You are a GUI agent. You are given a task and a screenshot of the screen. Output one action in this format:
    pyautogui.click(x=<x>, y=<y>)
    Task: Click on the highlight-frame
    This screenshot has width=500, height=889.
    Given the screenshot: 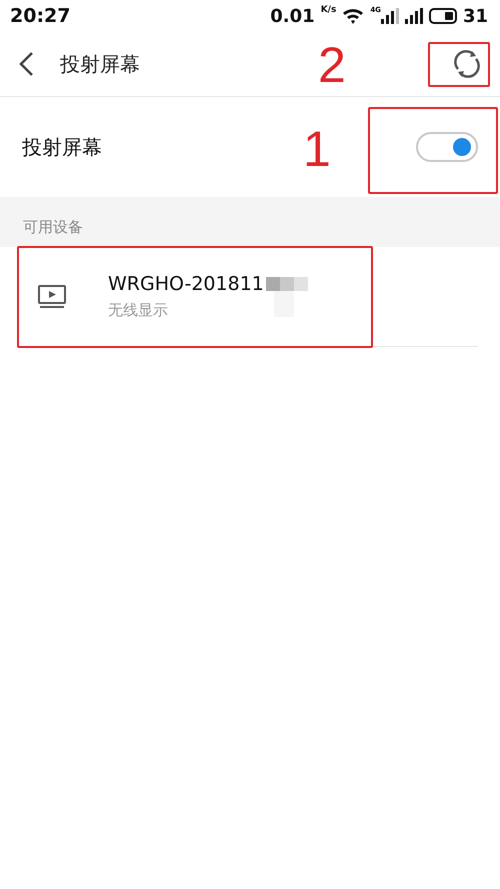 What is the action you would take?
    pyautogui.click(x=459, y=64)
    